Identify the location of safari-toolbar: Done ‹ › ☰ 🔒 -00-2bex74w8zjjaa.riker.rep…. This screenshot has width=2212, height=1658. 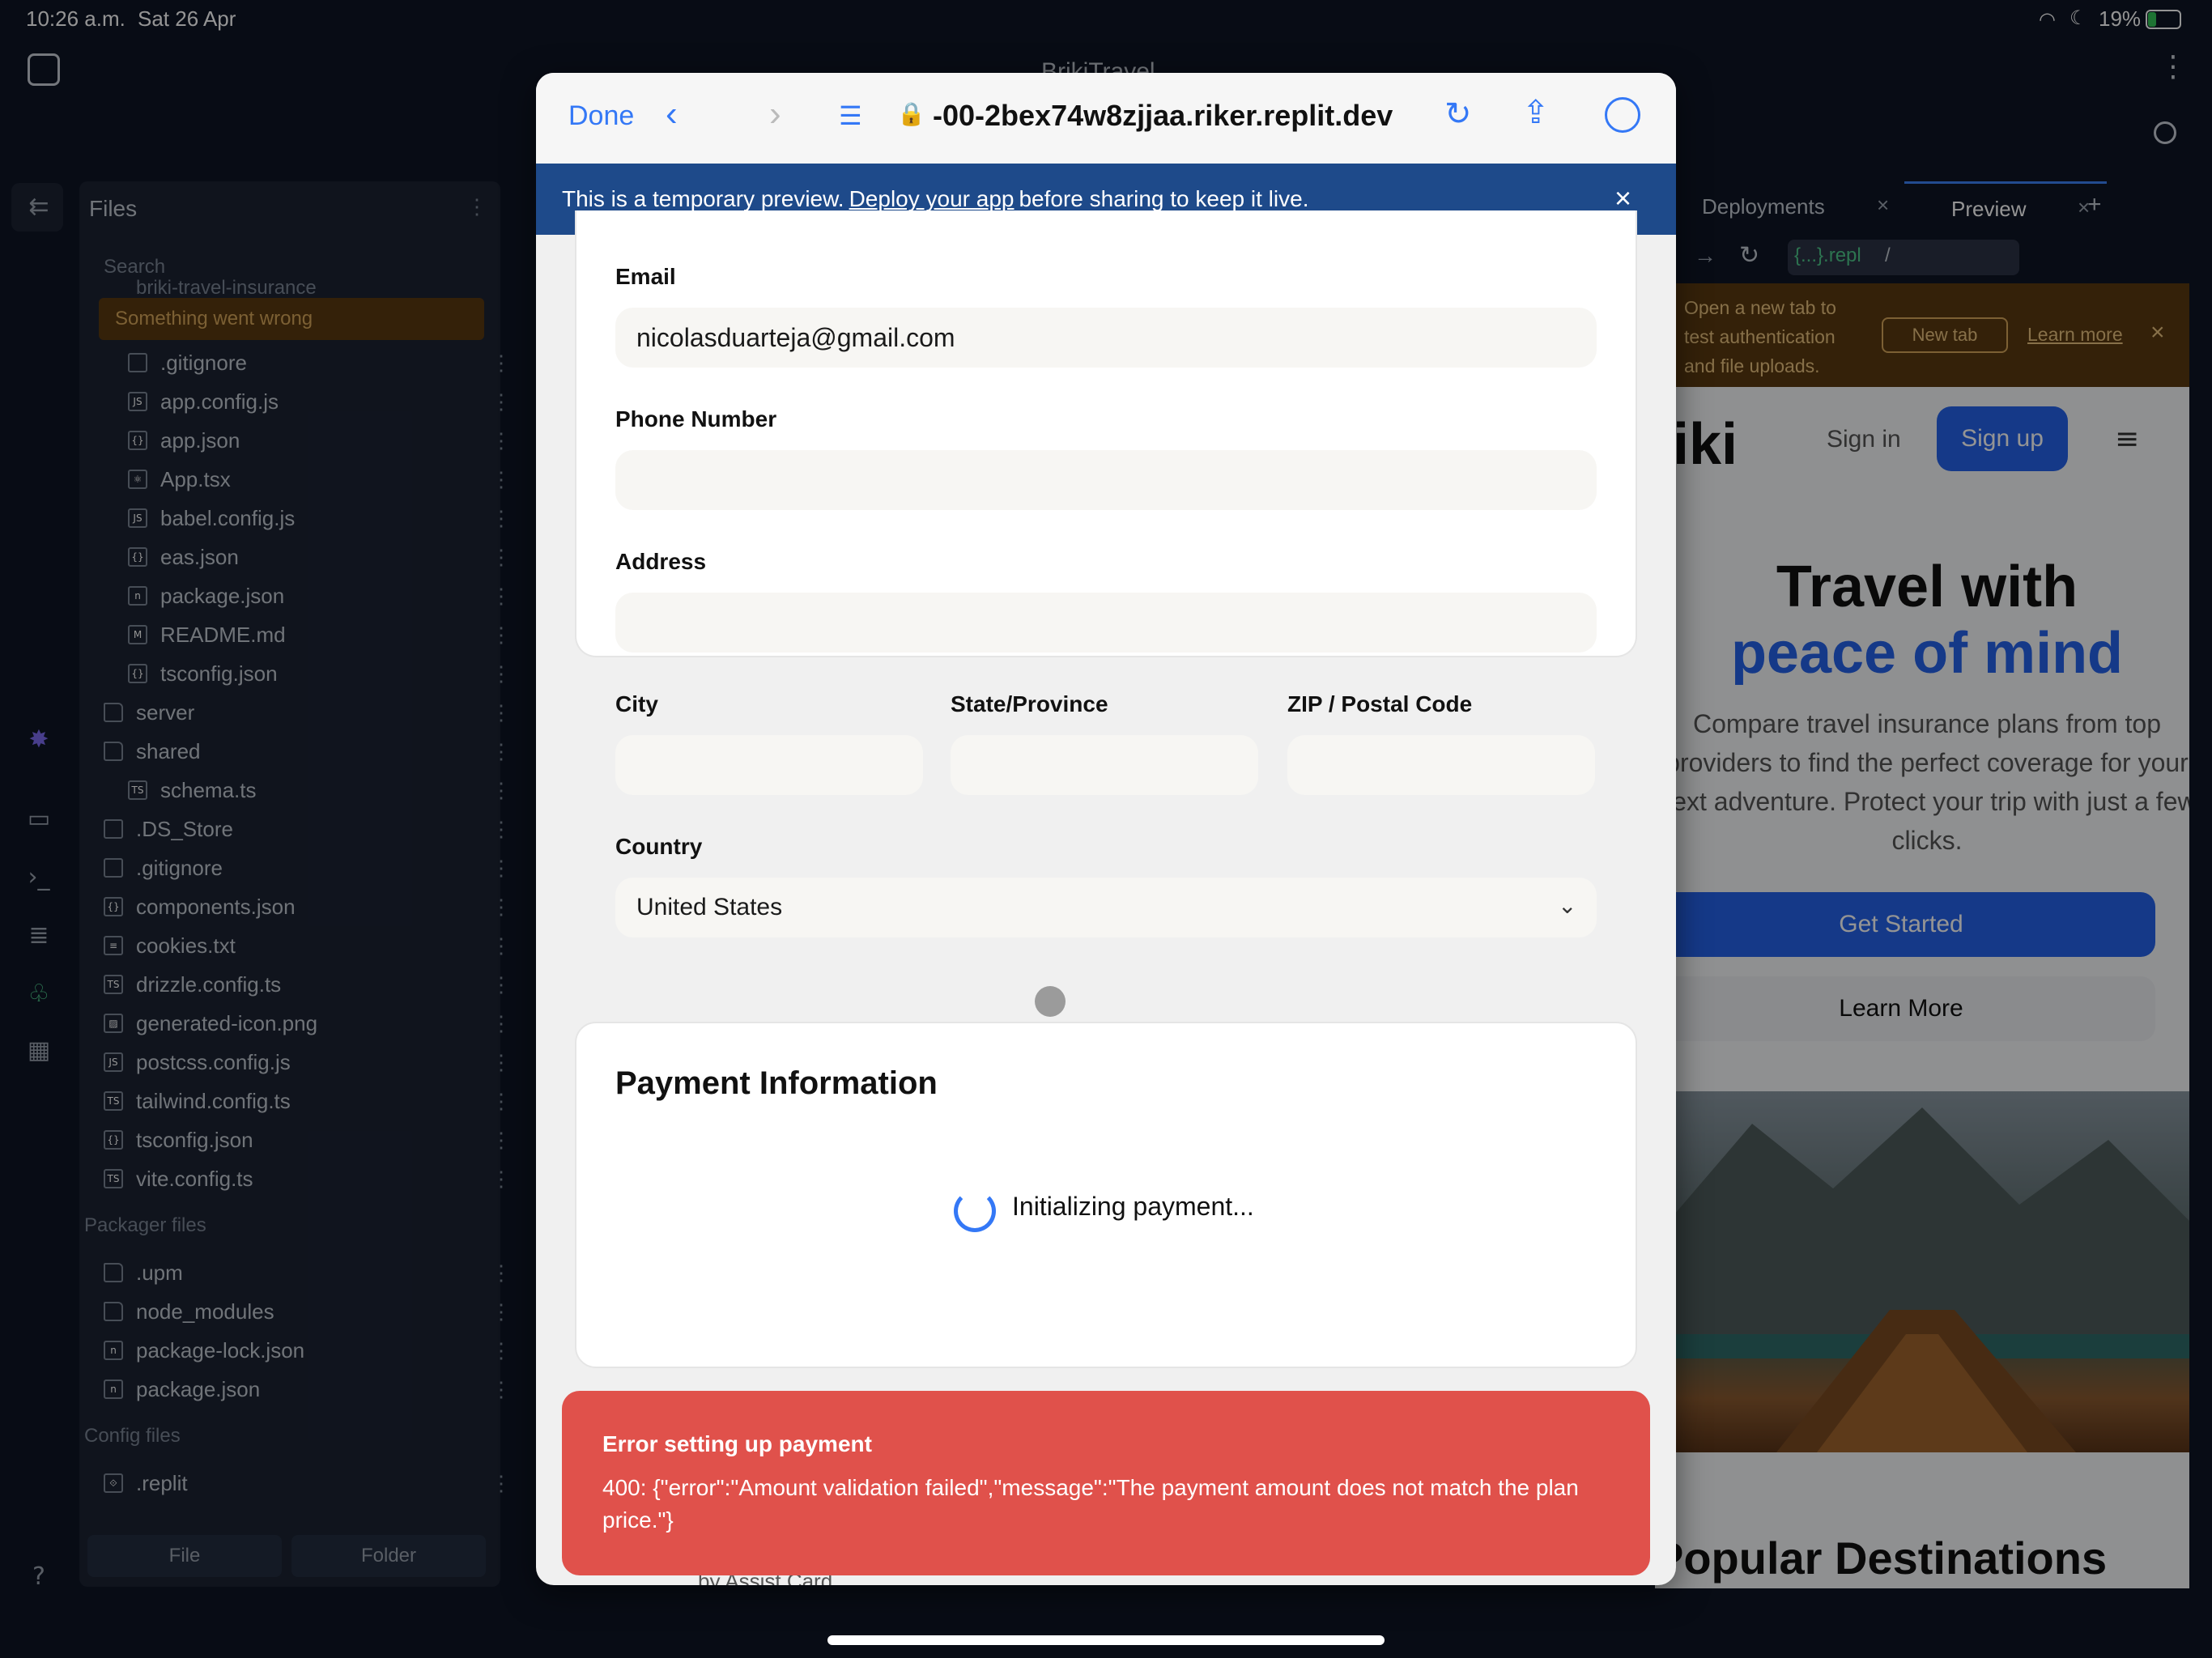
(1106, 118).